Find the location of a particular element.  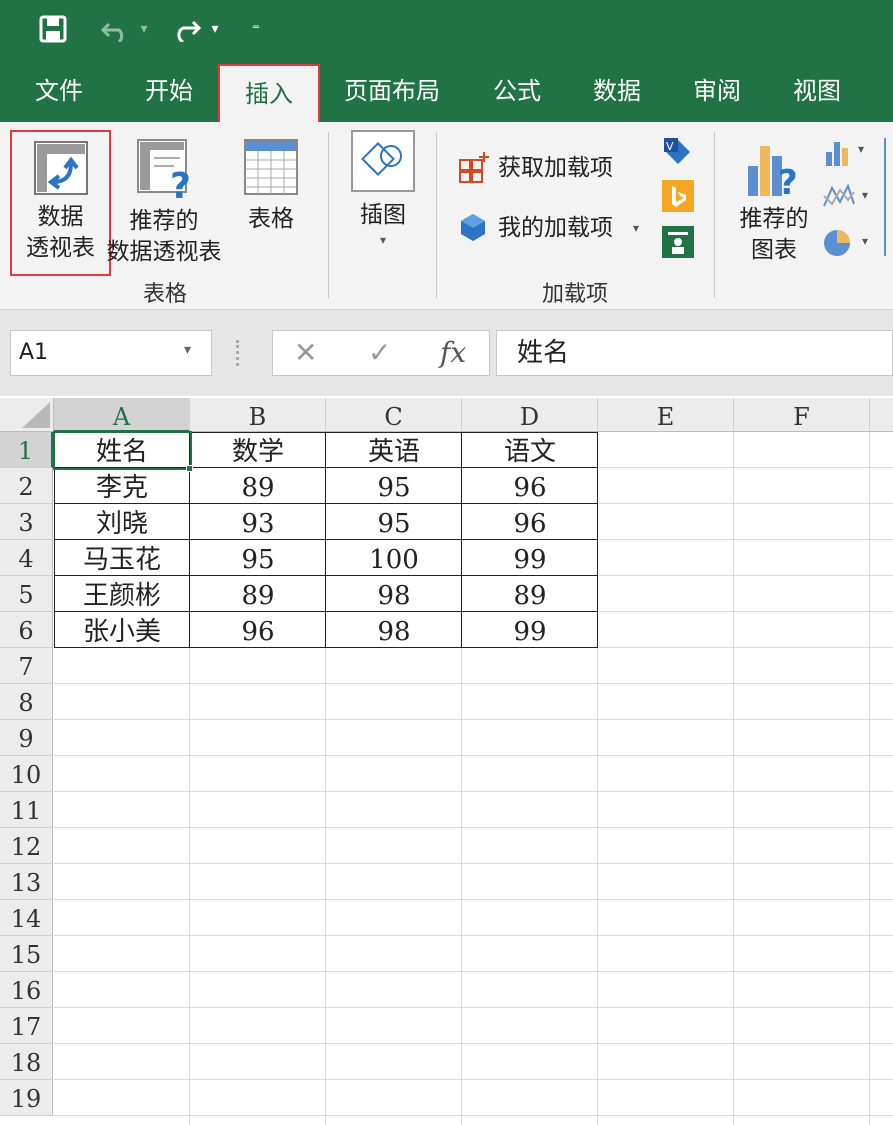

cell-c5: 98 is located at coordinates (394, 594).